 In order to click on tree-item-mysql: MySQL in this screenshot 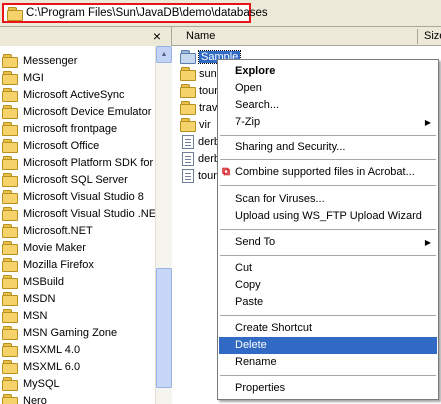, I will do `click(31, 383)`.